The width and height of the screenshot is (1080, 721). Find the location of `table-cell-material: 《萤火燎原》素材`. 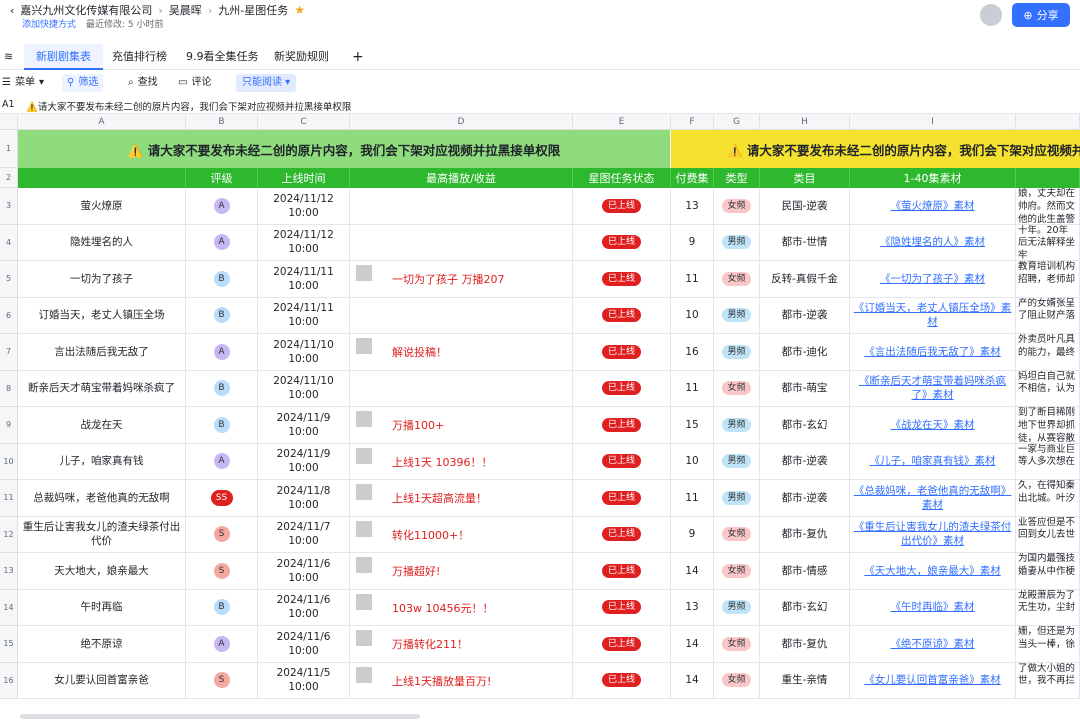

table-cell-material: 《萤火燎原》素材 is located at coordinates (933, 206).